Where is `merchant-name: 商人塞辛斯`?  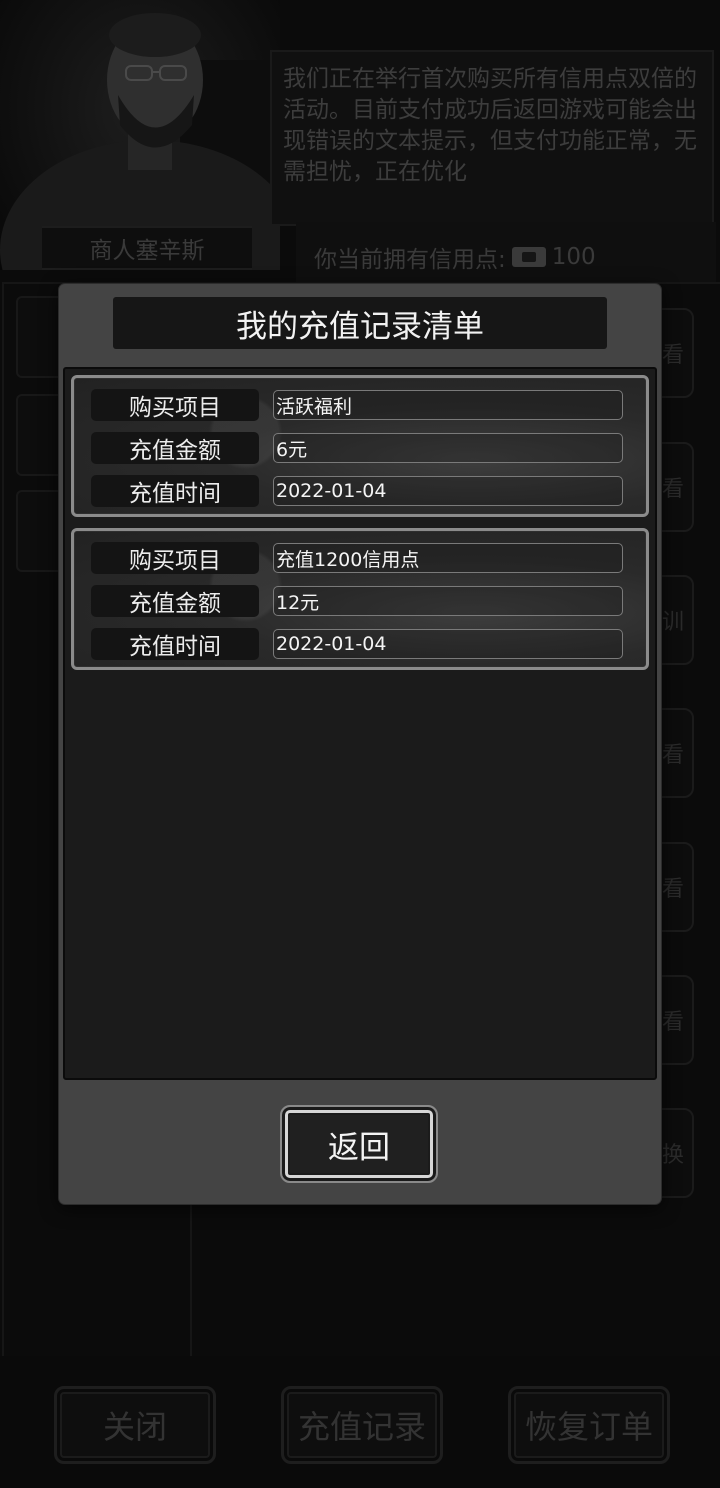 merchant-name: 商人塞辛斯 is located at coordinates (147, 248).